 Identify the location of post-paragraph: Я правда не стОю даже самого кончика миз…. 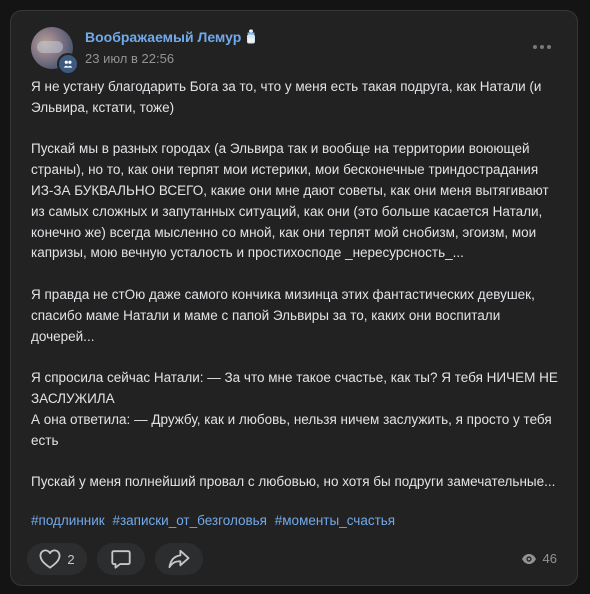
(283, 315).